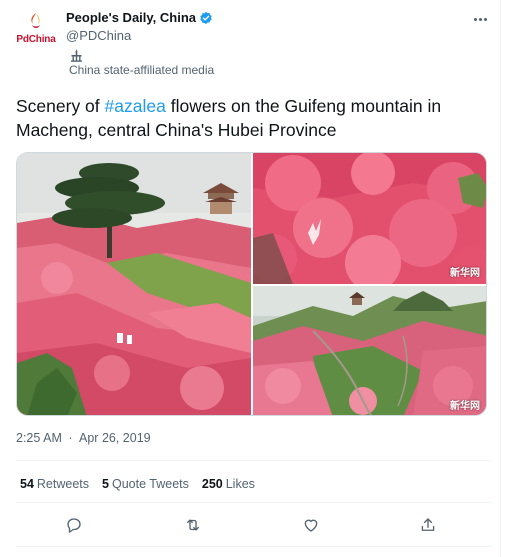 The image size is (513, 557). I want to click on tweet-timestamp: 2:25 AM · Apr 26, 2019, so click(83, 438).